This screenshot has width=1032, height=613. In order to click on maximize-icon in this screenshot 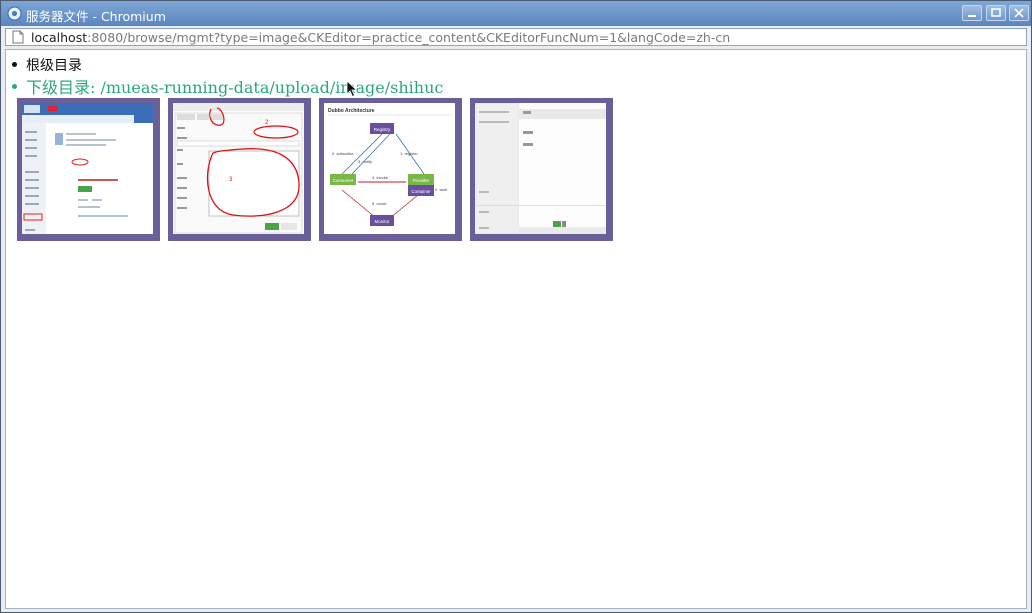, I will do `click(996, 12)`.